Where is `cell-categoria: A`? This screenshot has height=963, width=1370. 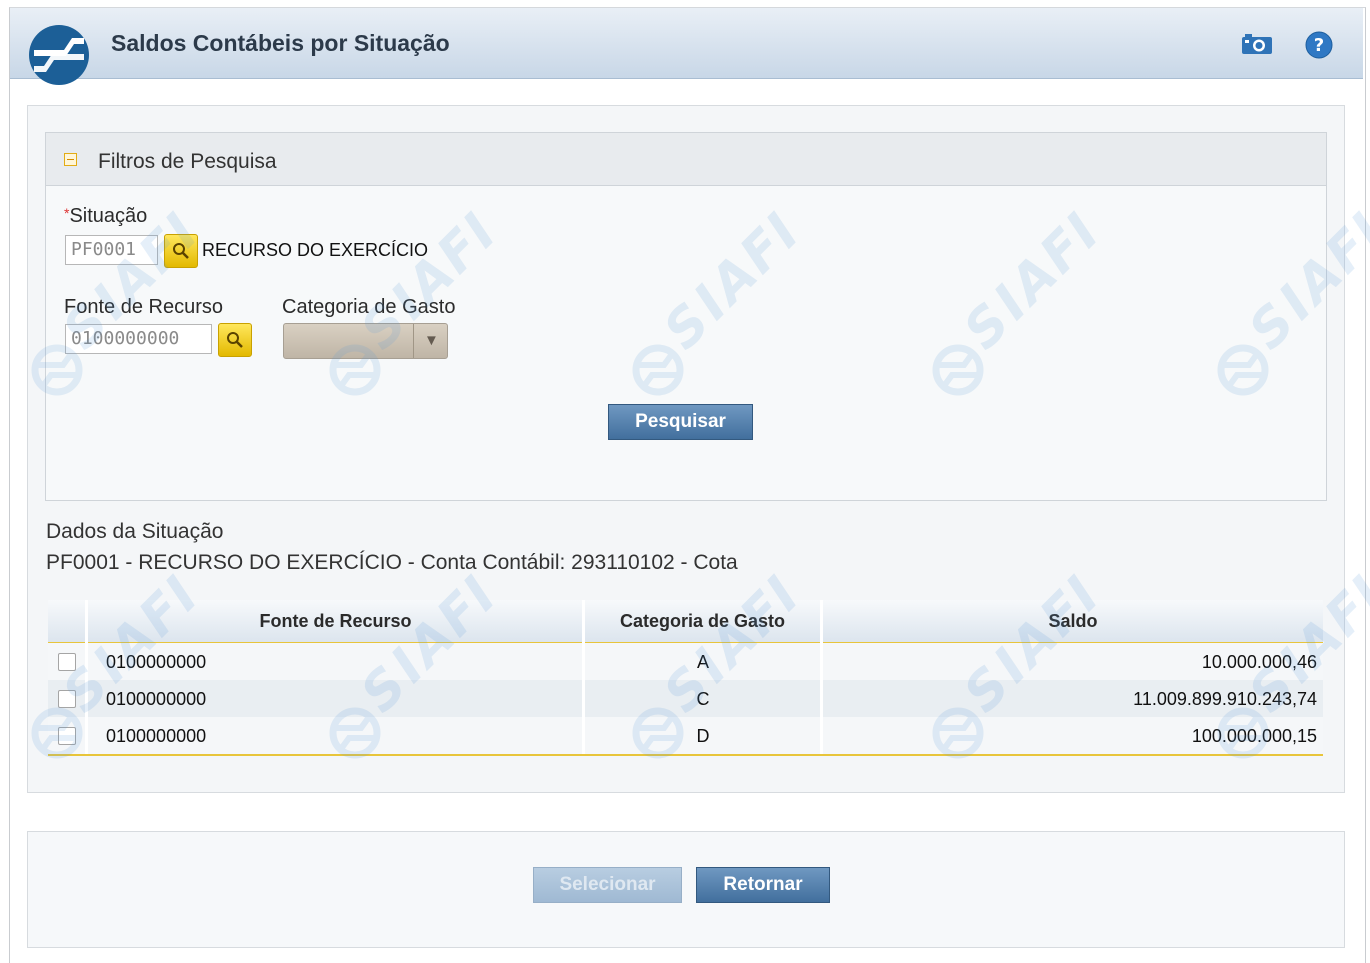
cell-categoria: A is located at coordinates (703, 662).